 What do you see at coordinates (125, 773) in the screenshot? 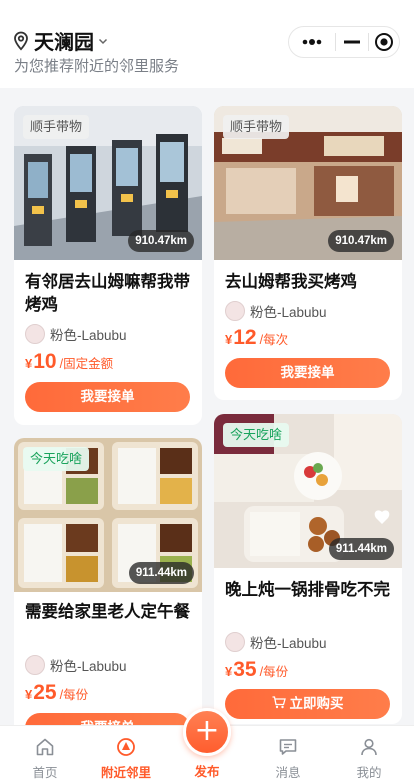
I see `tab-label: 附近邻里` at bounding box center [125, 773].